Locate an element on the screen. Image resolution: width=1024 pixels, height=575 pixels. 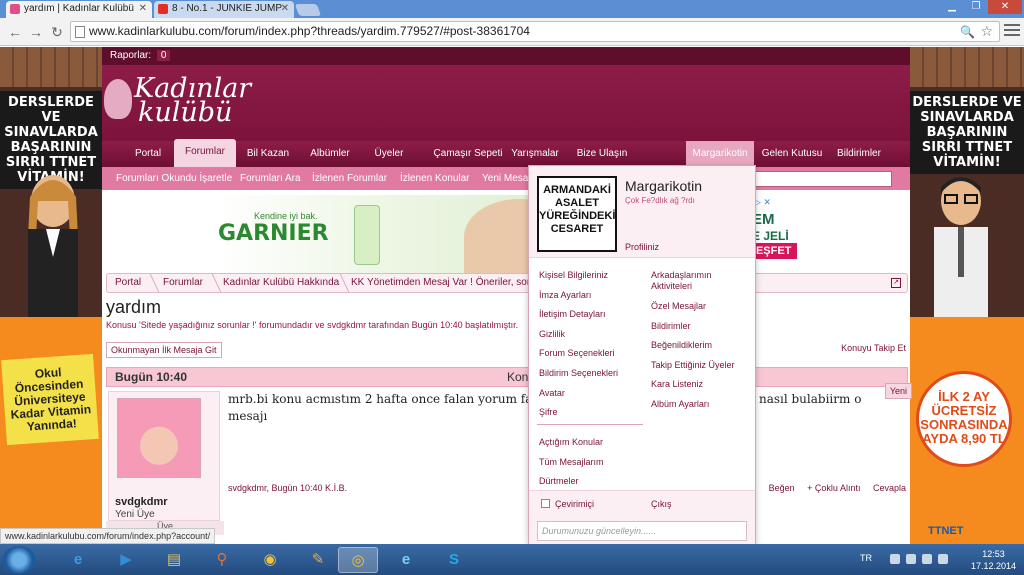
edge-app-icon: e is located at coordinates (406, 560).